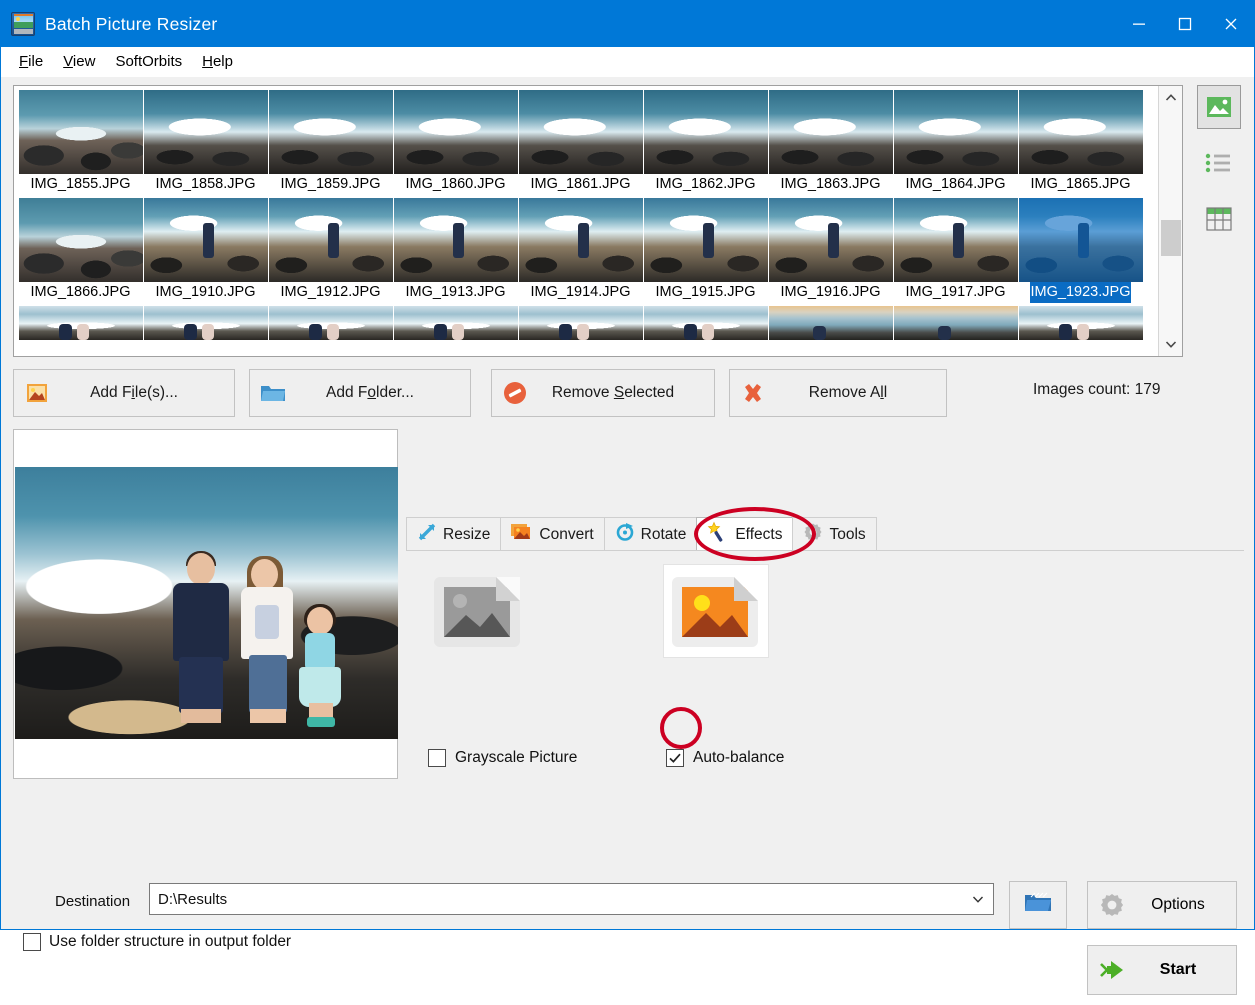 This screenshot has height=1005, width=1255. What do you see at coordinates (663, 534) in the screenshot?
I see `tab-label-rotate: Rotate` at bounding box center [663, 534].